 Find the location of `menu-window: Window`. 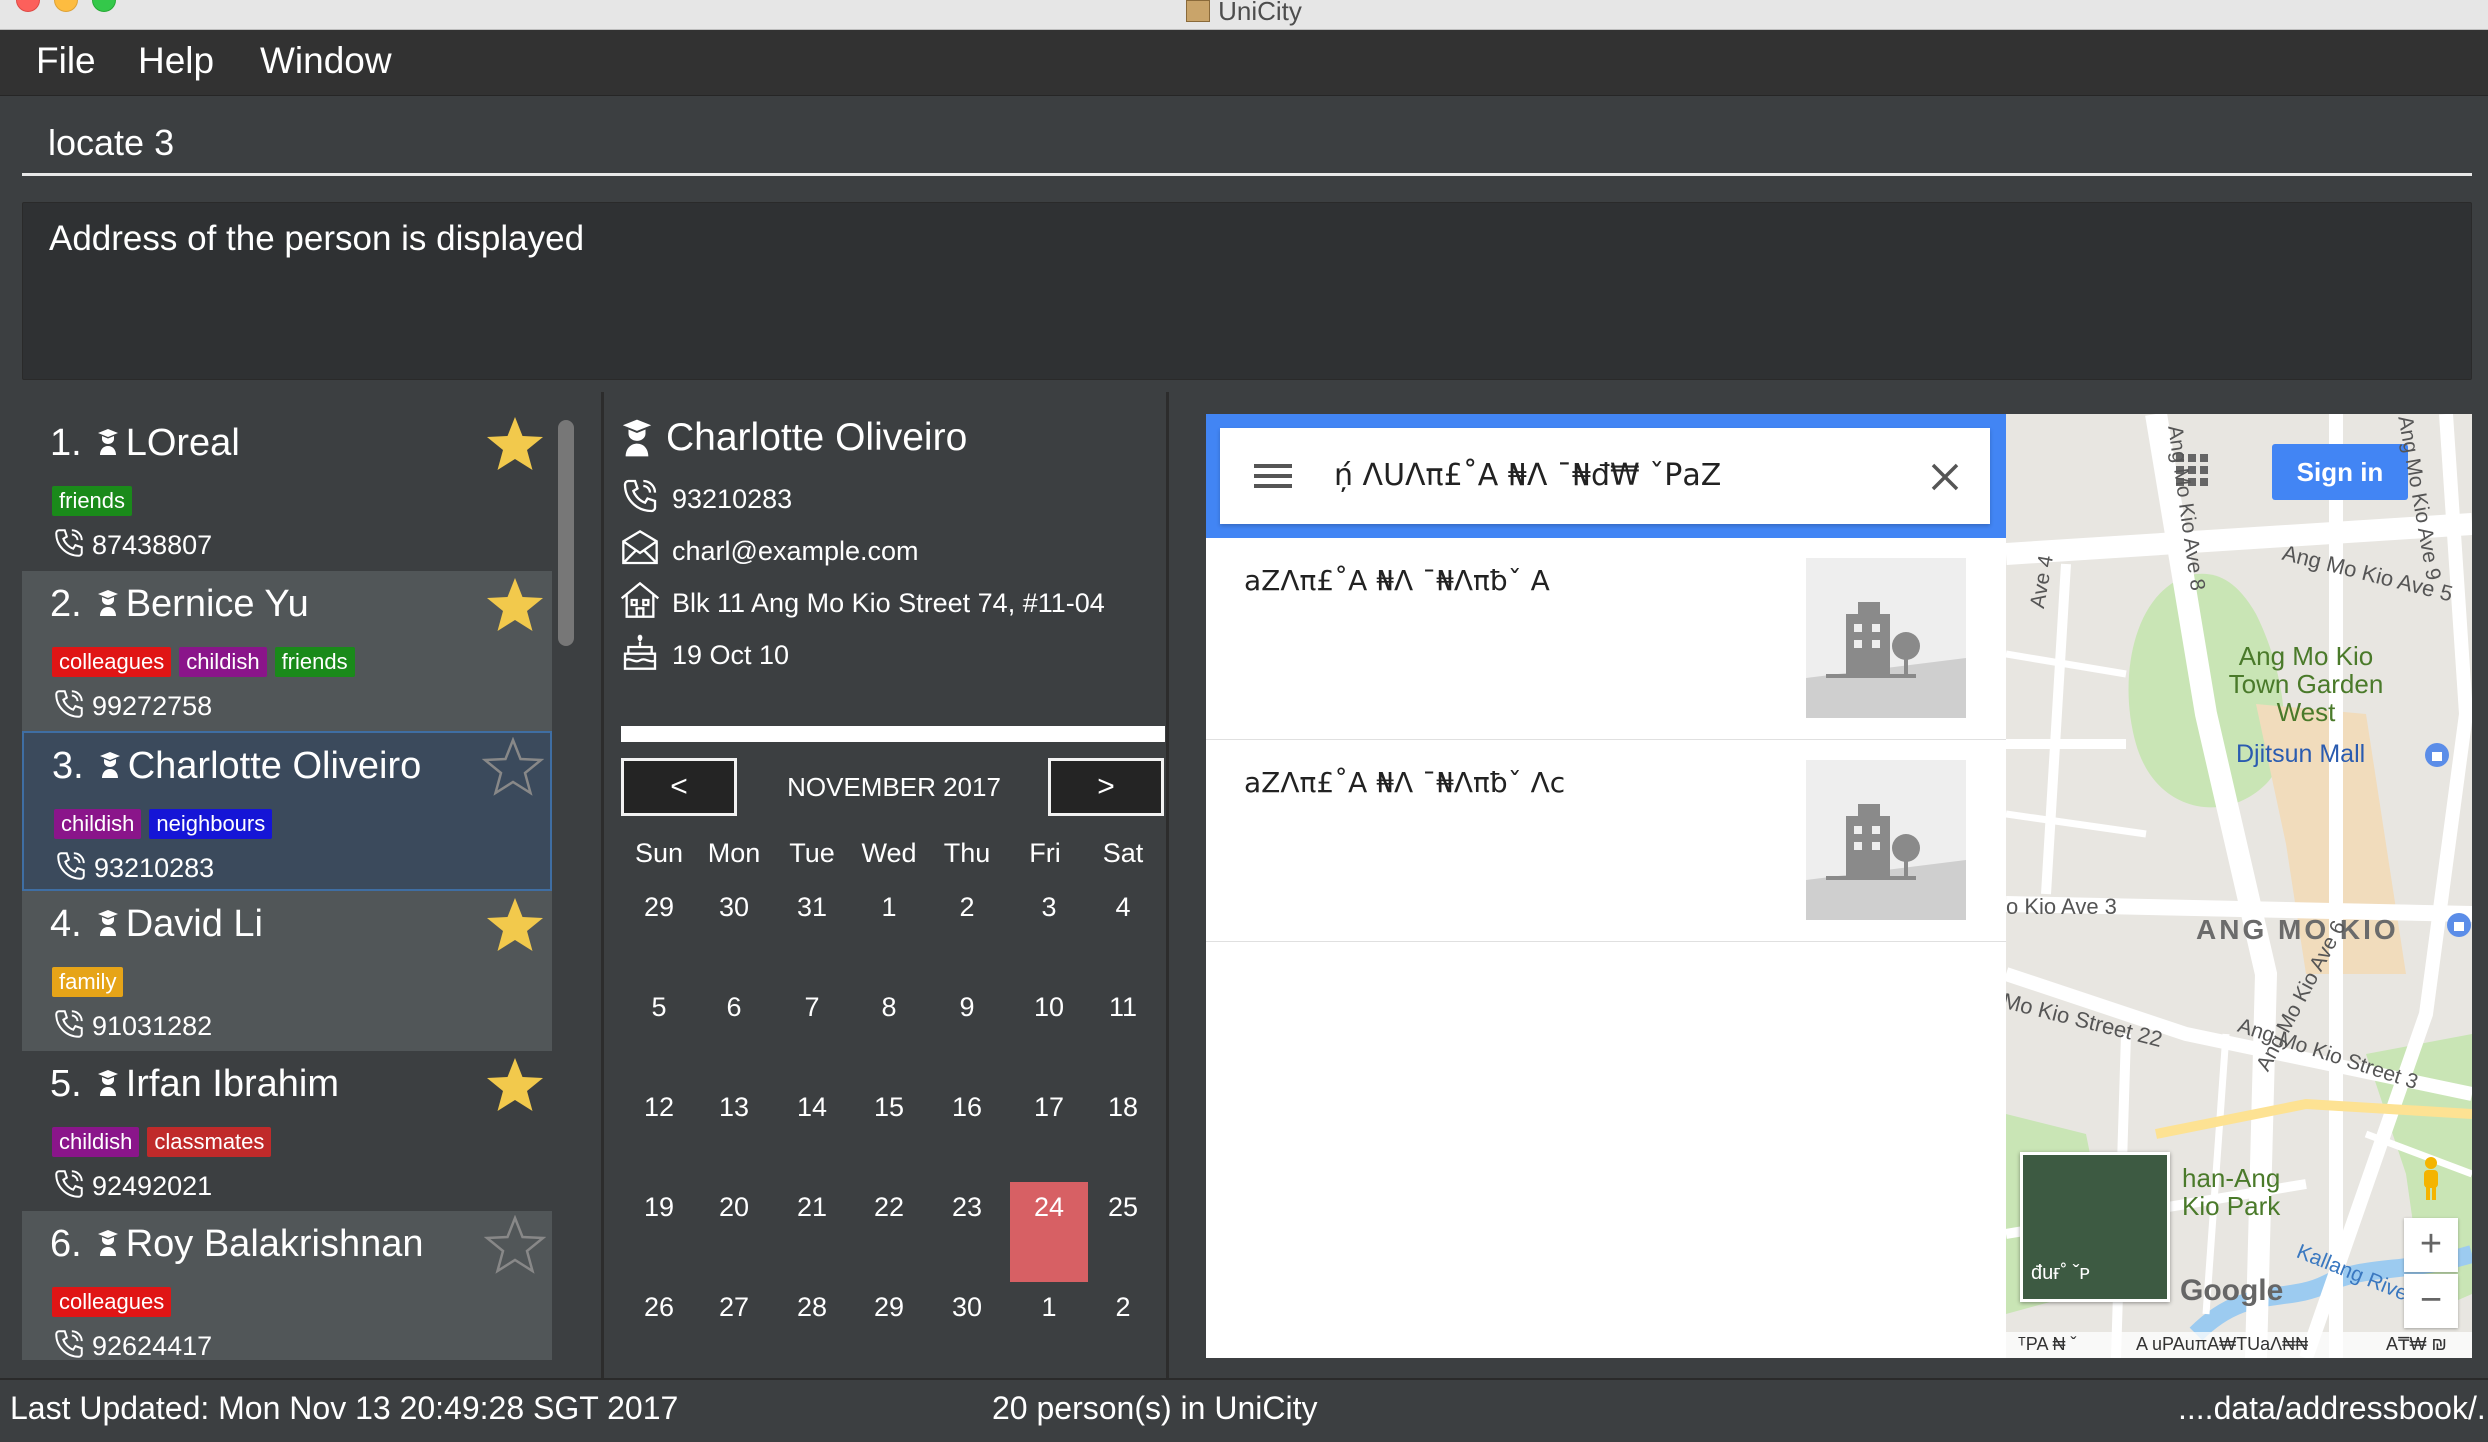

menu-window: Window is located at coordinates (326, 61).